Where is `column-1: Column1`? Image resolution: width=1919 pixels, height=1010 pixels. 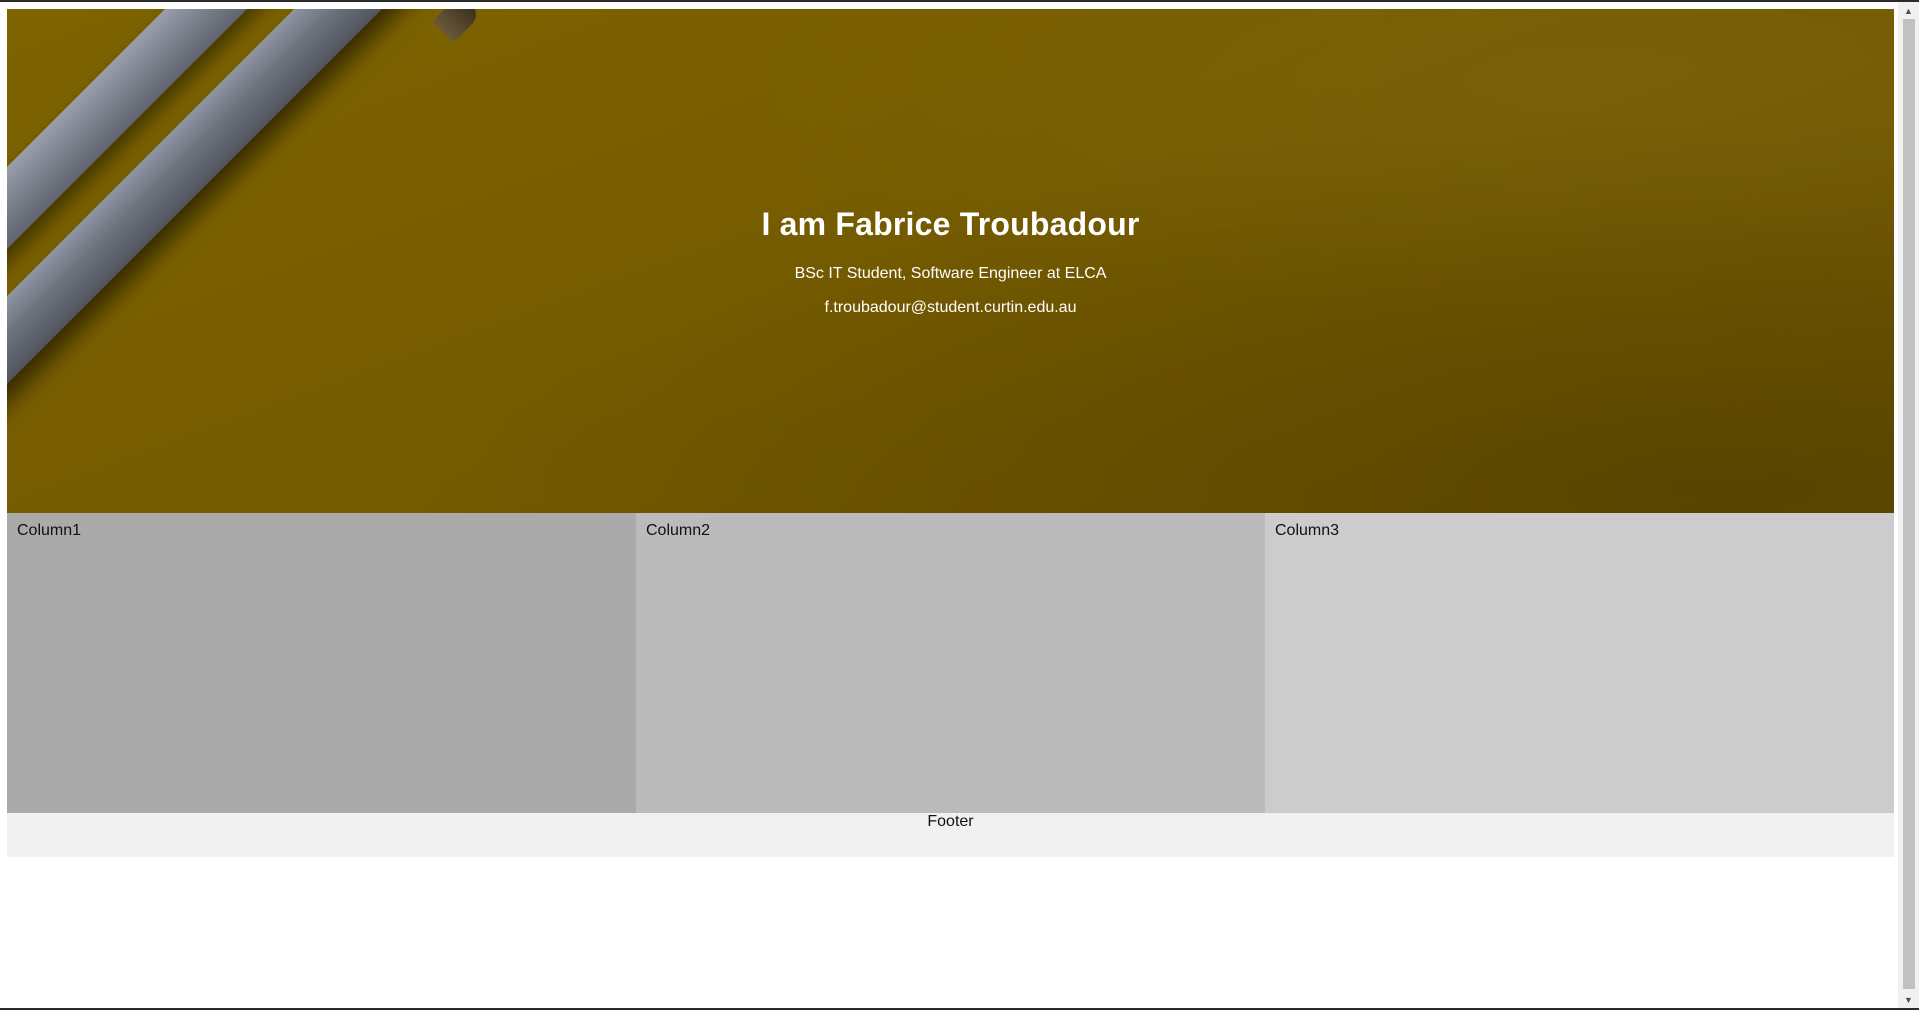 column-1: Column1 is located at coordinates (321, 663).